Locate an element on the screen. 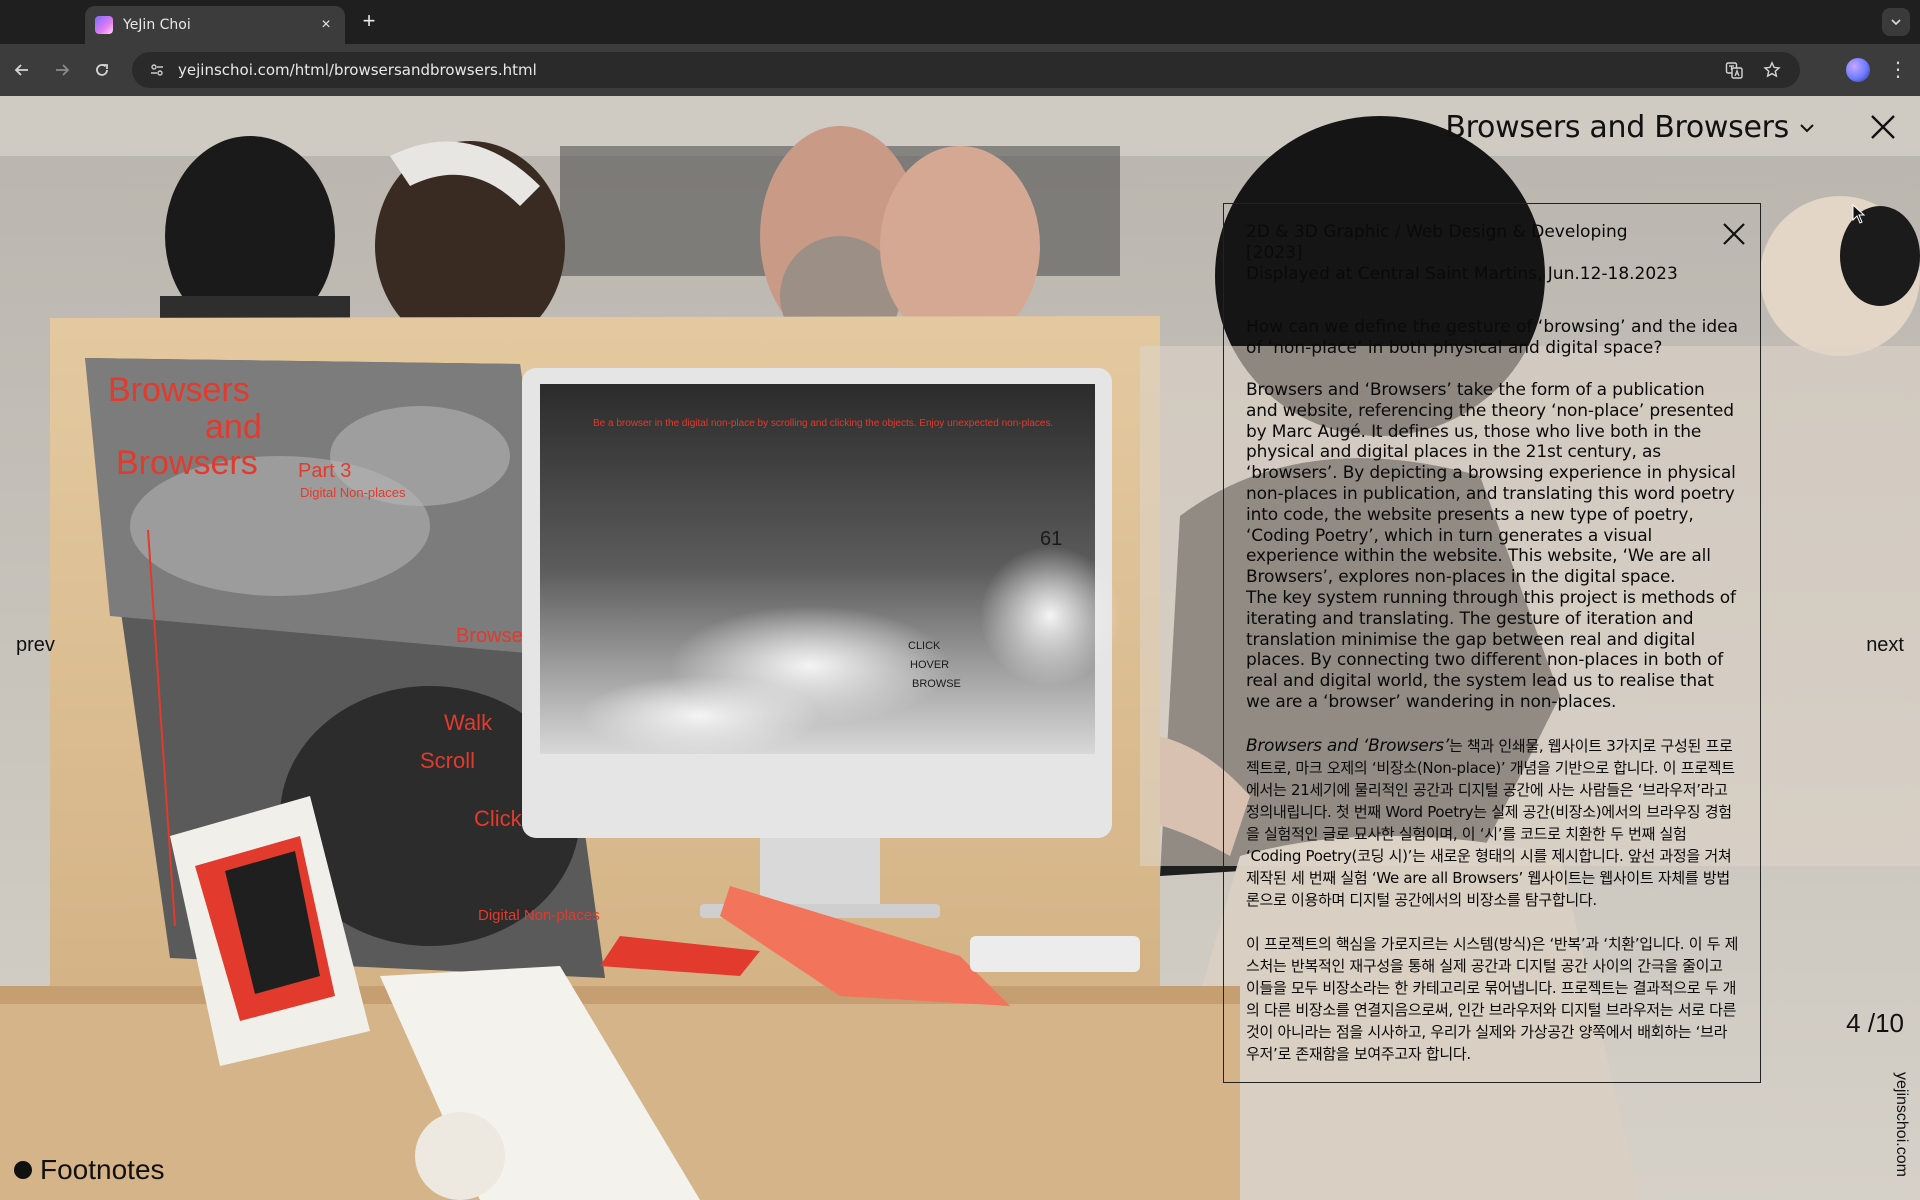 This screenshot has height=1200, width=1920. poster-title-1: Browsers is located at coordinates (179, 390).